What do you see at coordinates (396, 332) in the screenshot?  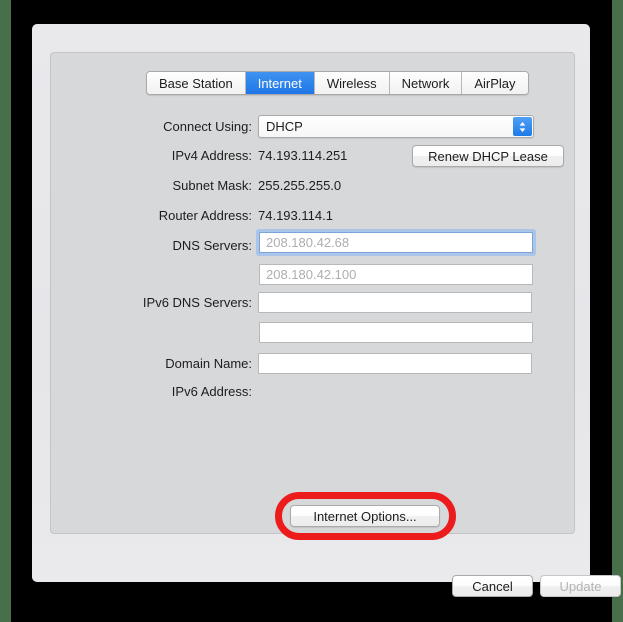 I see `ipv6-dns-server-2-input` at bounding box center [396, 332].